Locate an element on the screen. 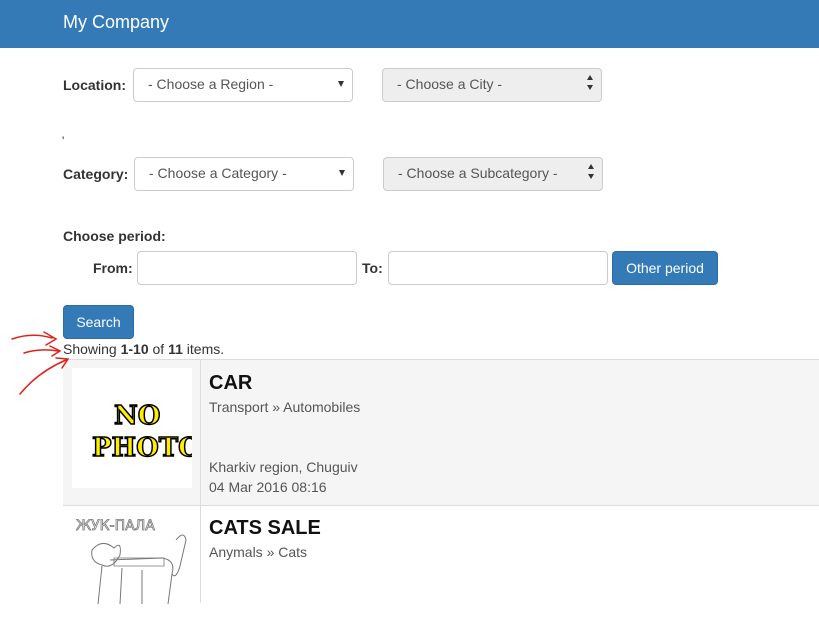 The image size is (819, 630). no-photo-image: NO PHOTO is located at coordinates (137, 428).